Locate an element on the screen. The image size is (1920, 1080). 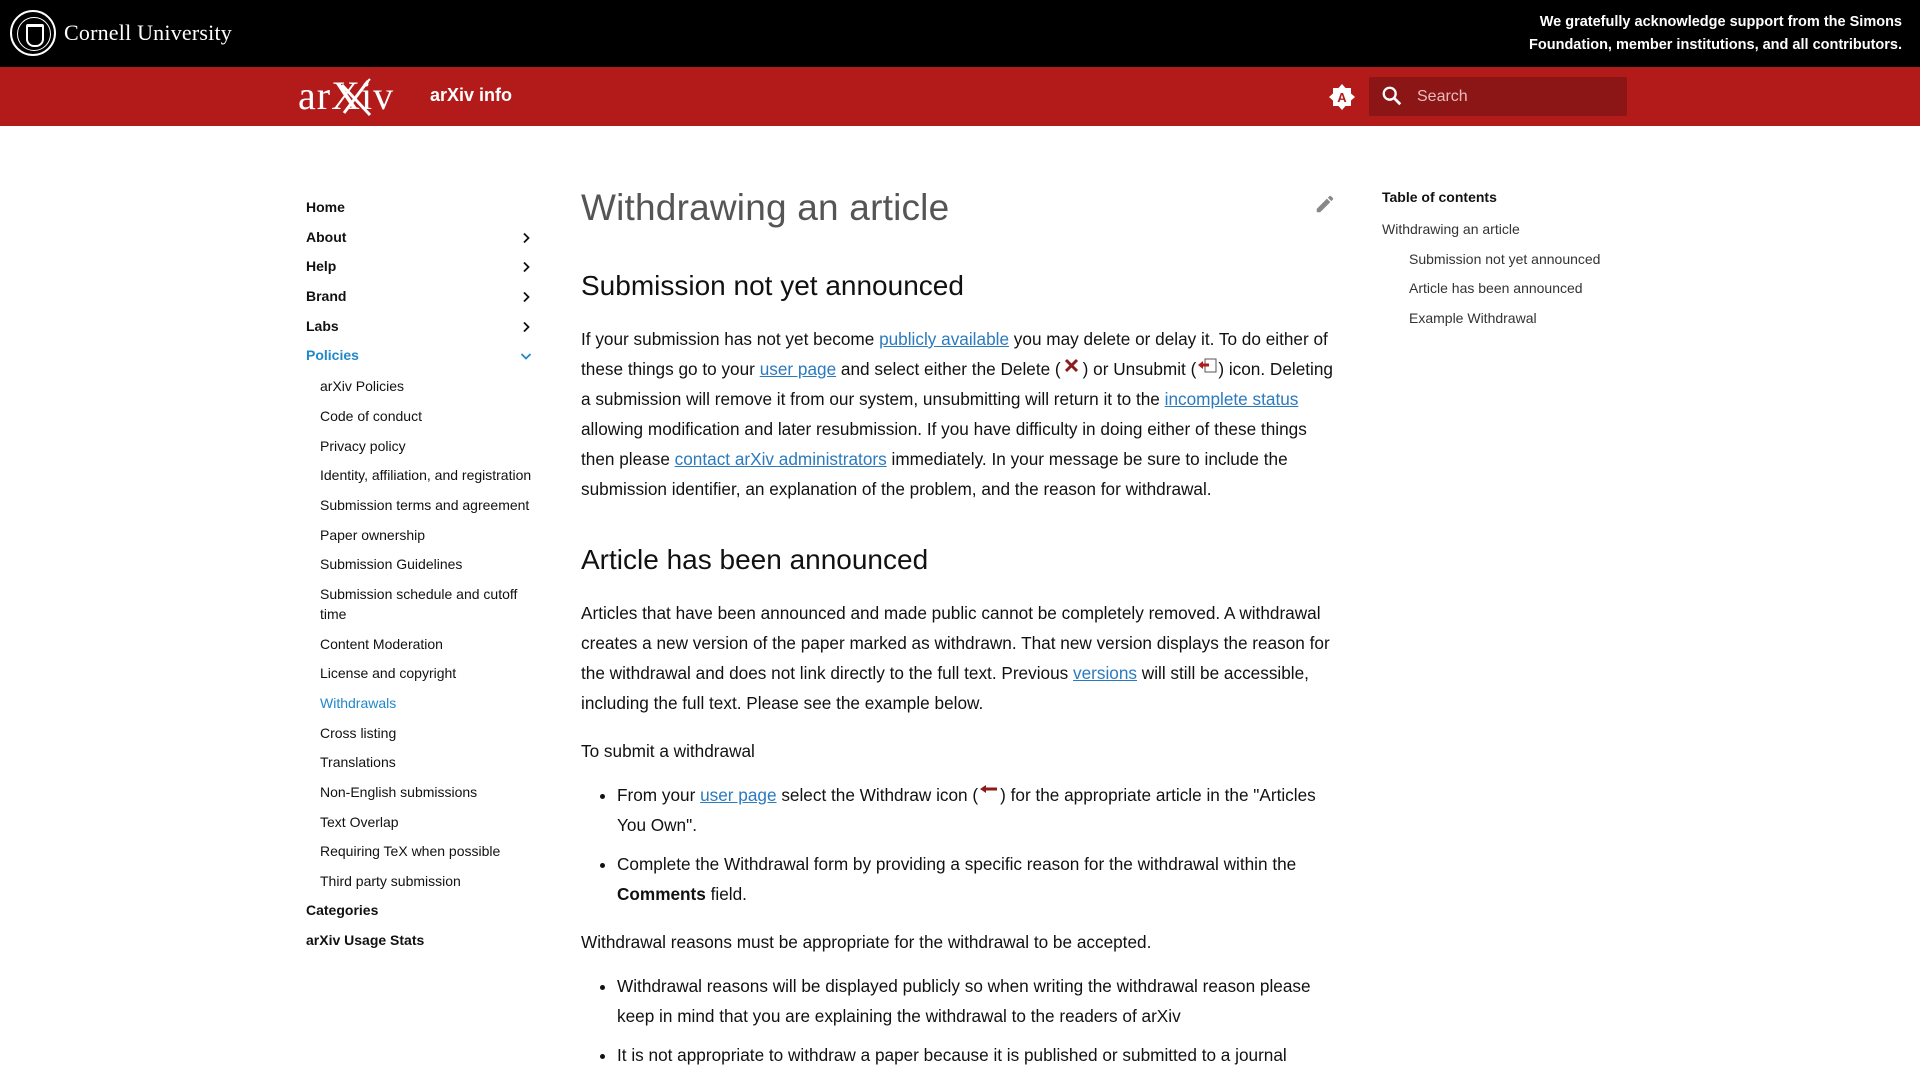
text: If your submission has not yet become is located at coordinates (730, 339).